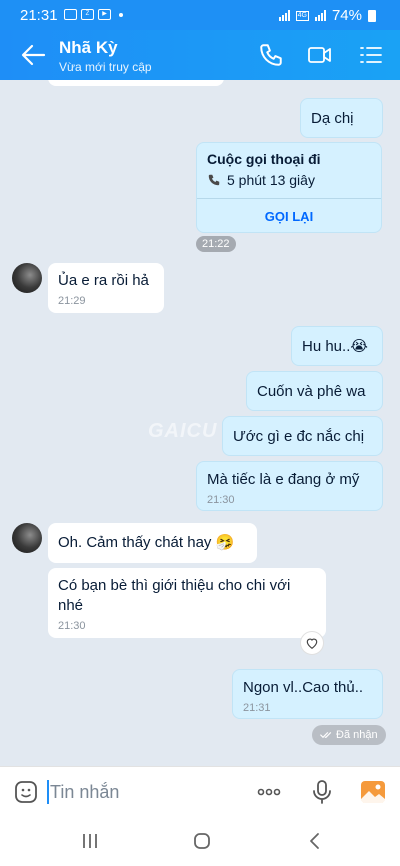 Image resolution: width=400 pixels, height=866 pixels. I want to click on message-text: Dạ chị, so click(332, 118).